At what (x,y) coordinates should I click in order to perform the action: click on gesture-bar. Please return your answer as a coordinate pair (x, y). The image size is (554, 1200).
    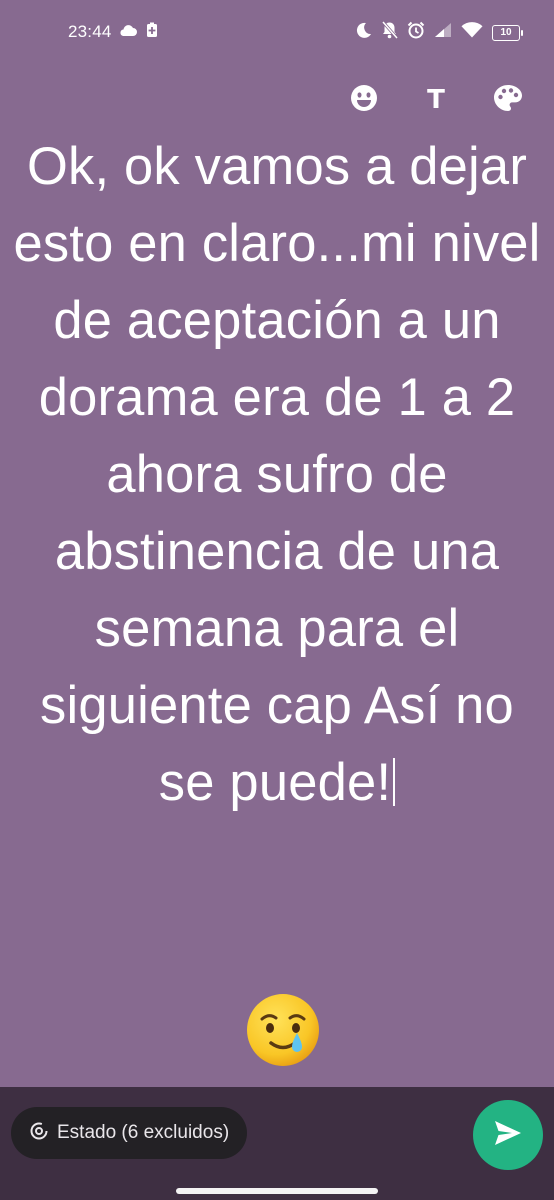
    Looking at the image, I should click on (277, 1191).